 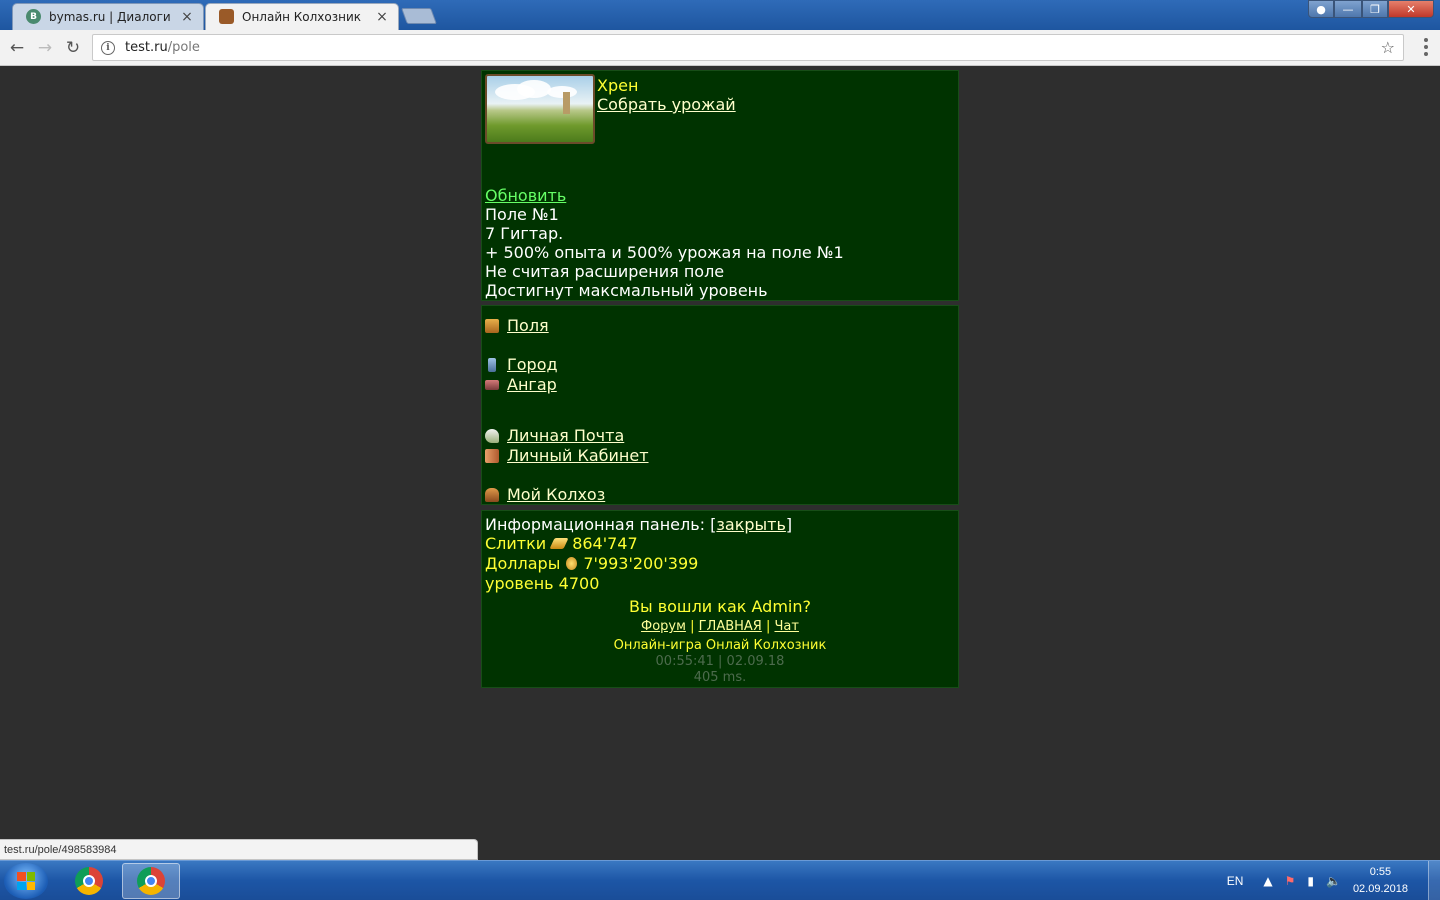 What do you see at coordinates (1375, 9) in the screenshot?
I see `maximize-button: ❐` at bounding box center [1375, 9].